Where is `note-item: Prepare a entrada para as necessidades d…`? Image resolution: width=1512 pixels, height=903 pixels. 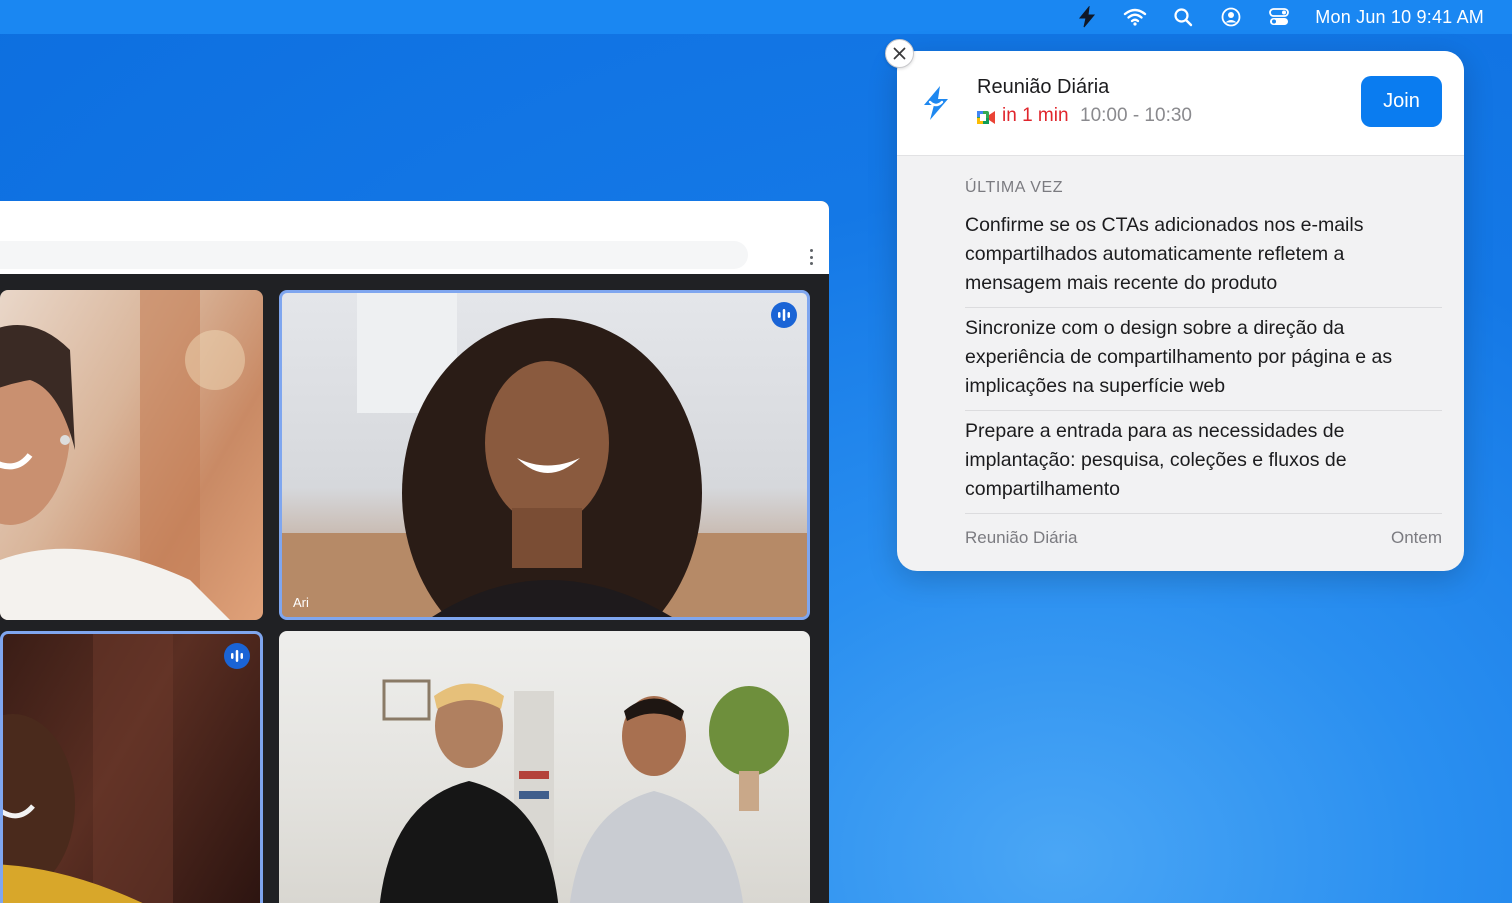
note-item: Prepare a entrada para as necessidades d… is located at coordinates (1156, 460).